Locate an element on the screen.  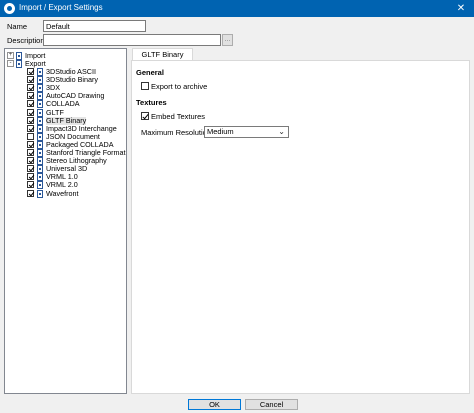
textures-heading: Textures is located at coordinates (151, 102).